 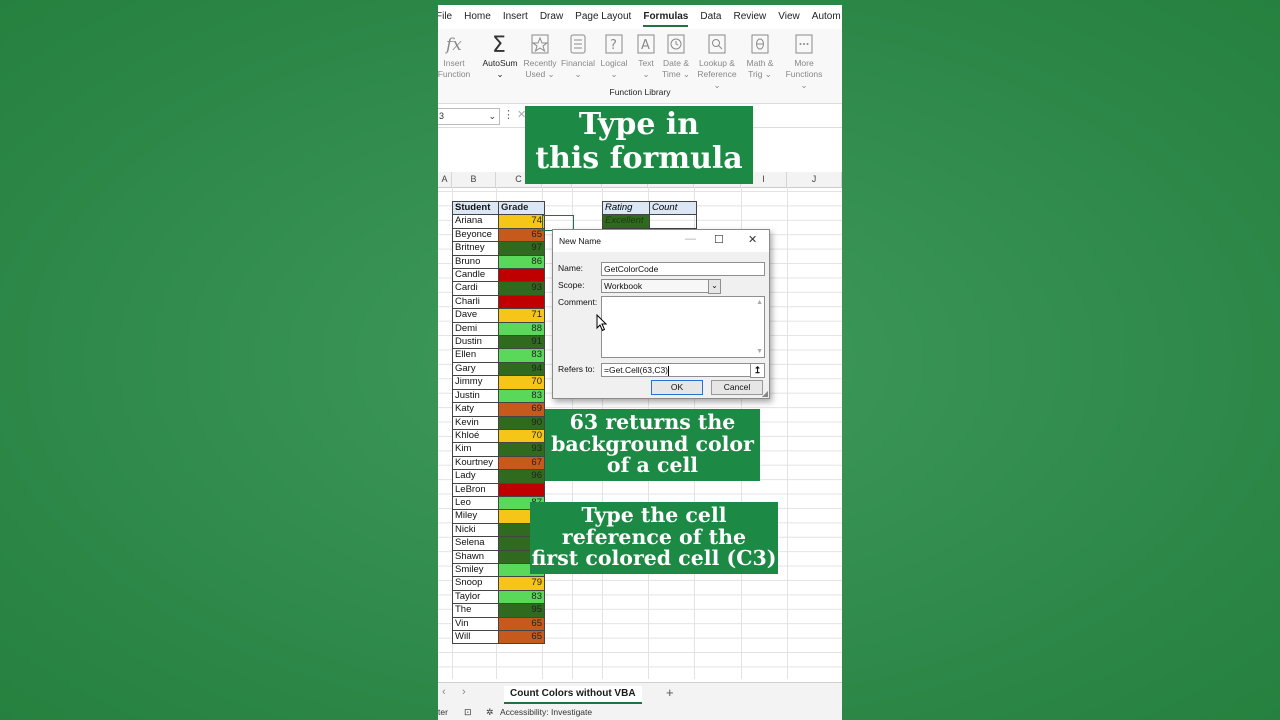 I want to click on name-box: 3 ⌄, so click(x=469, y=116).